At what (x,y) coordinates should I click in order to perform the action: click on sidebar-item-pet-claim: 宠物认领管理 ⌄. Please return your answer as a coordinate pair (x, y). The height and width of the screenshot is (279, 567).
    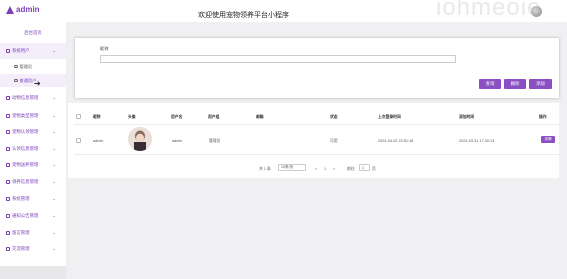
    Looking at the image, I should click on (33, 132).